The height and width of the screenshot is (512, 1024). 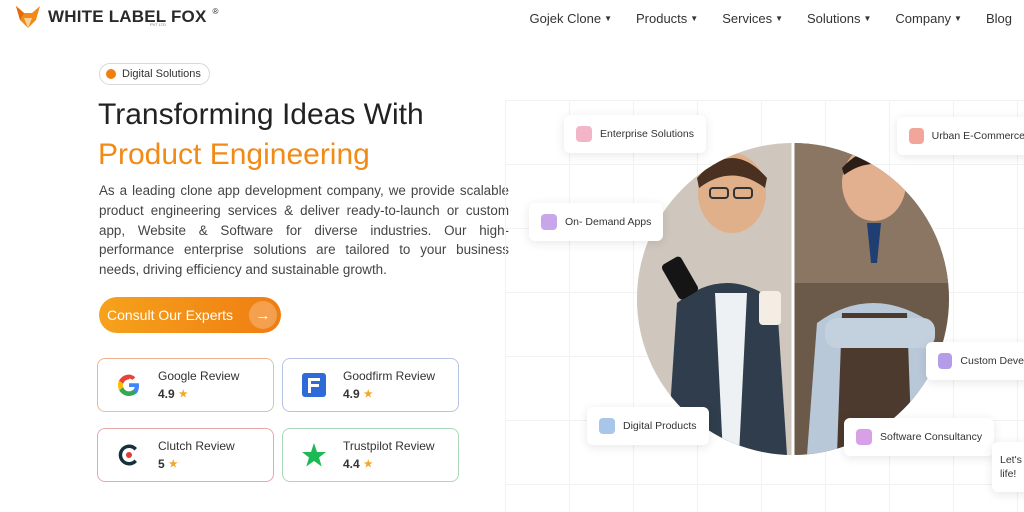 I want to click on review-title: Clutch Review, so click(x=196, y=446).